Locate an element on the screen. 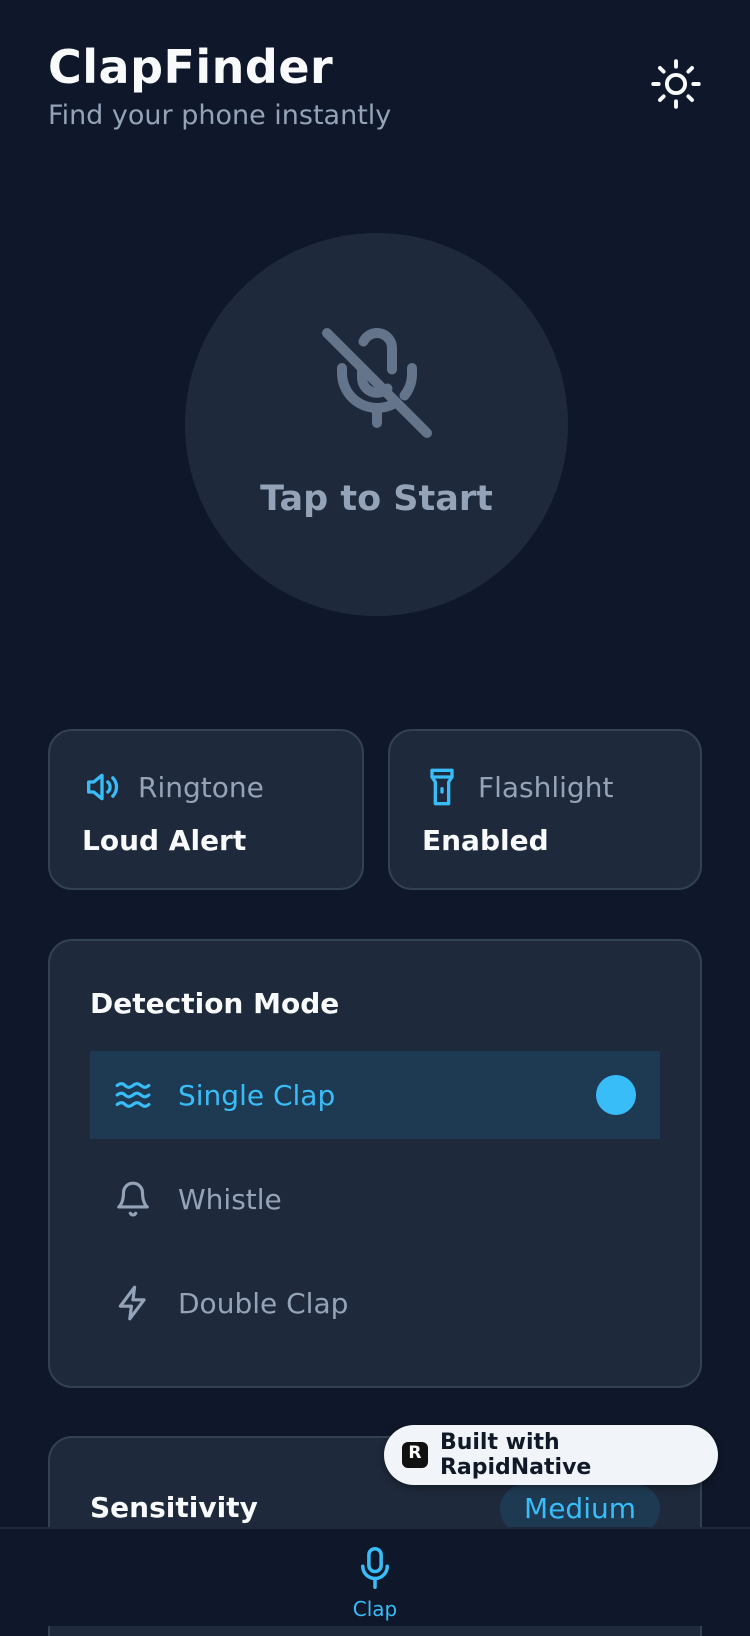 This screenshot has height=1636, width=750. mic-icon is located at coordinates (375, 1568).